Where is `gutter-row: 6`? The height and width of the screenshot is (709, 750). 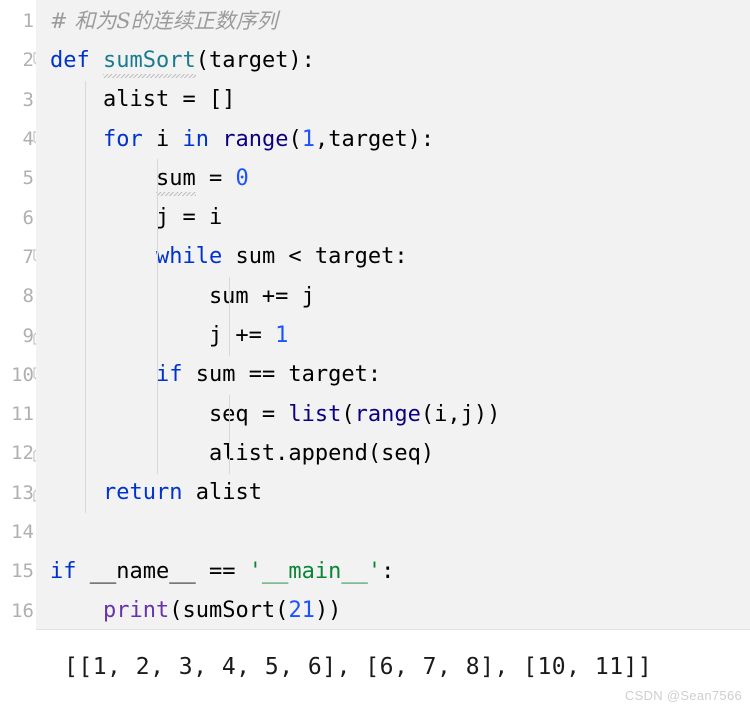 gutter-row: 6 is located at coordinates (18, 217).